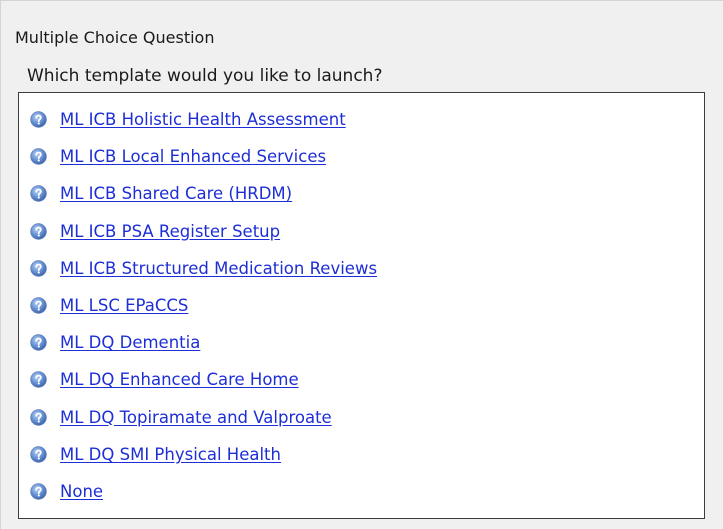 This screenshot has width=723, height=529. What do you see at coordinates (361, 119) in the screenshot?
I see `option-ml-icb-holistic-health-assessment: ML ICB Holistic Health Assessment` at bounding box center [361, 119].